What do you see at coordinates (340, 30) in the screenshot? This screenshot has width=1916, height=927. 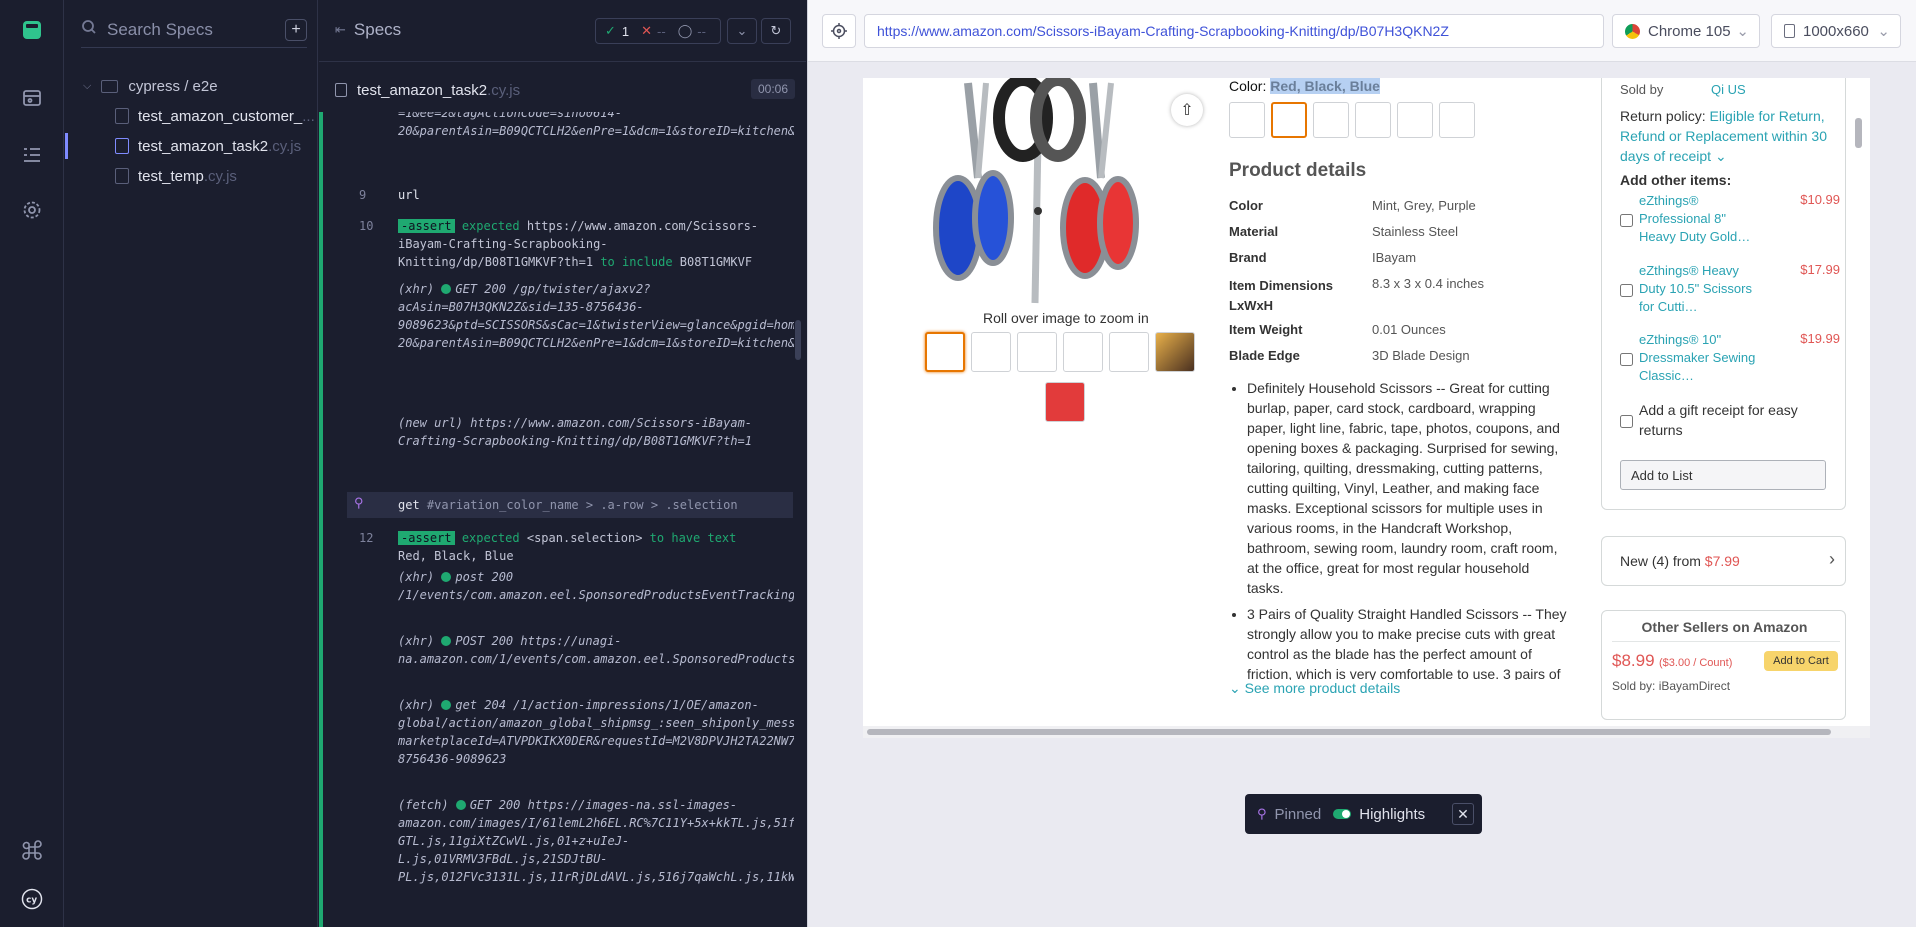 I see `collapse-icon: ⇤` at bounding box center [340, 30].